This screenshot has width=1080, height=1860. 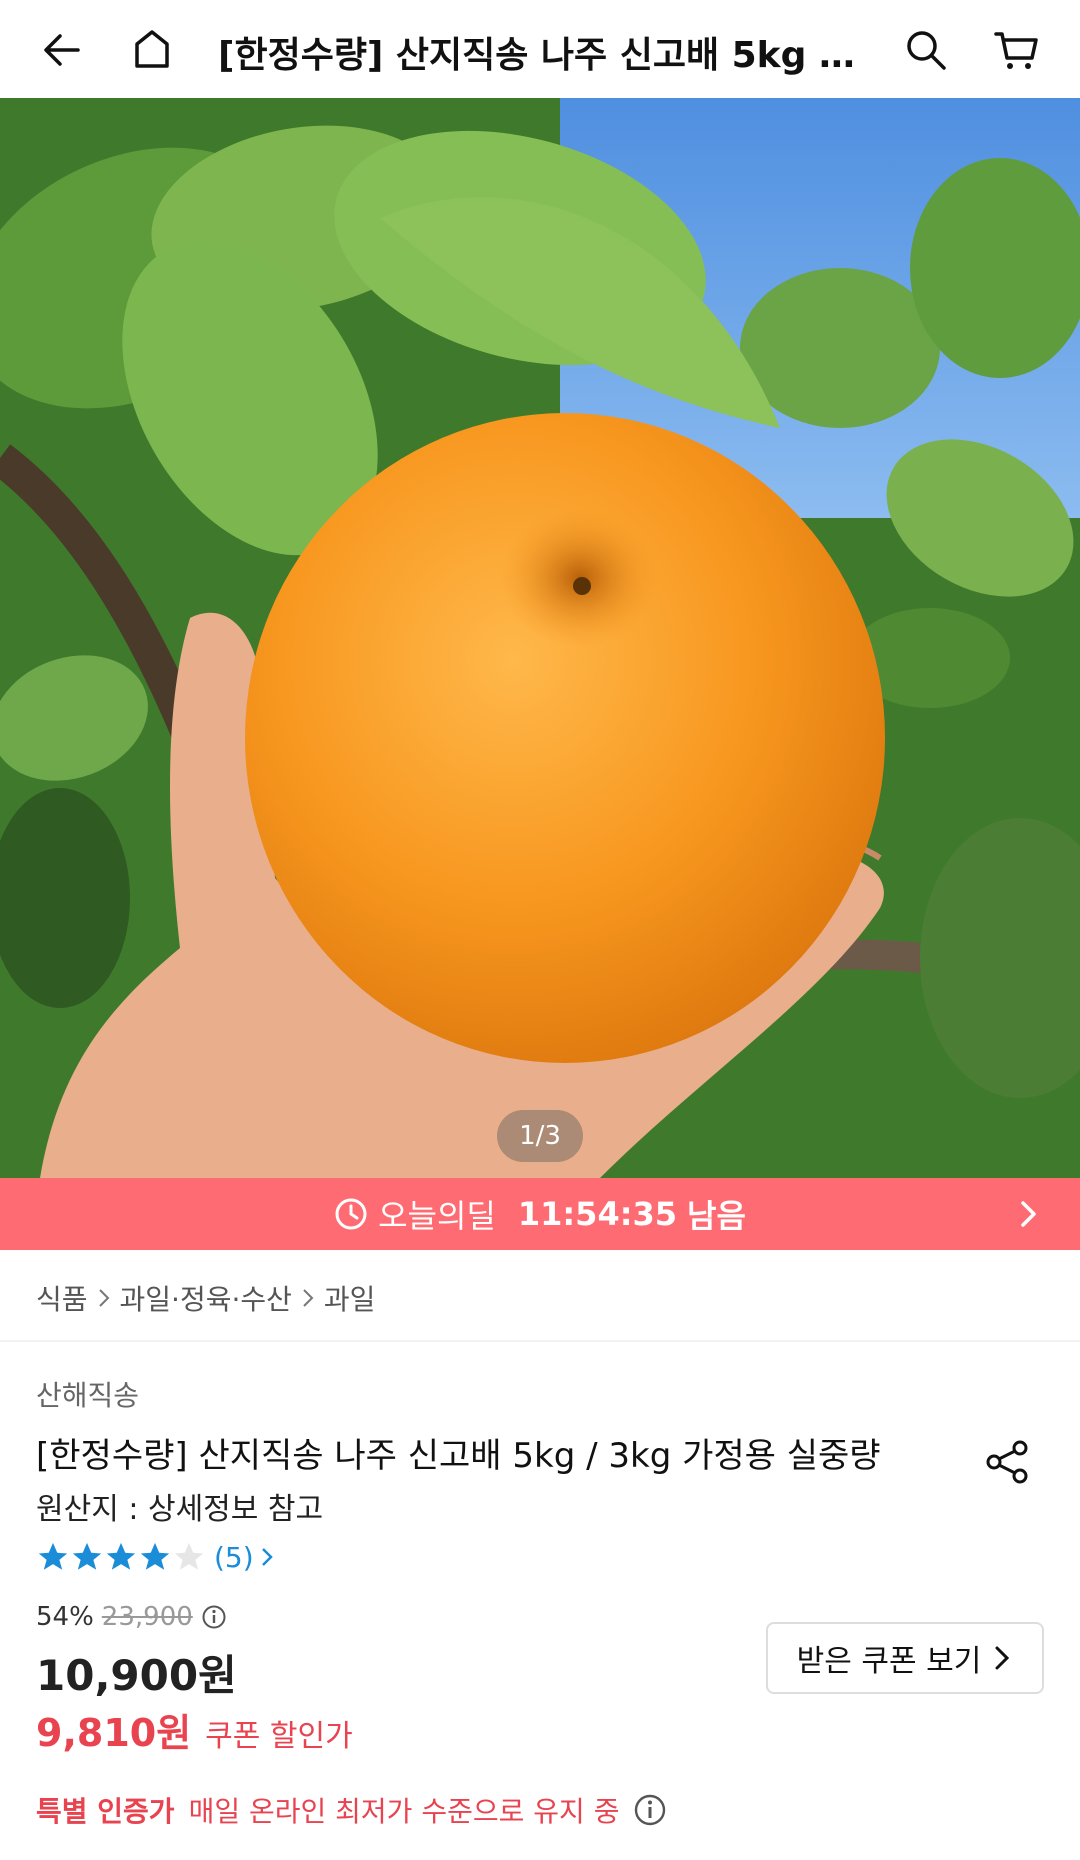 I want to click on home-button, so click(x=152, y=50).